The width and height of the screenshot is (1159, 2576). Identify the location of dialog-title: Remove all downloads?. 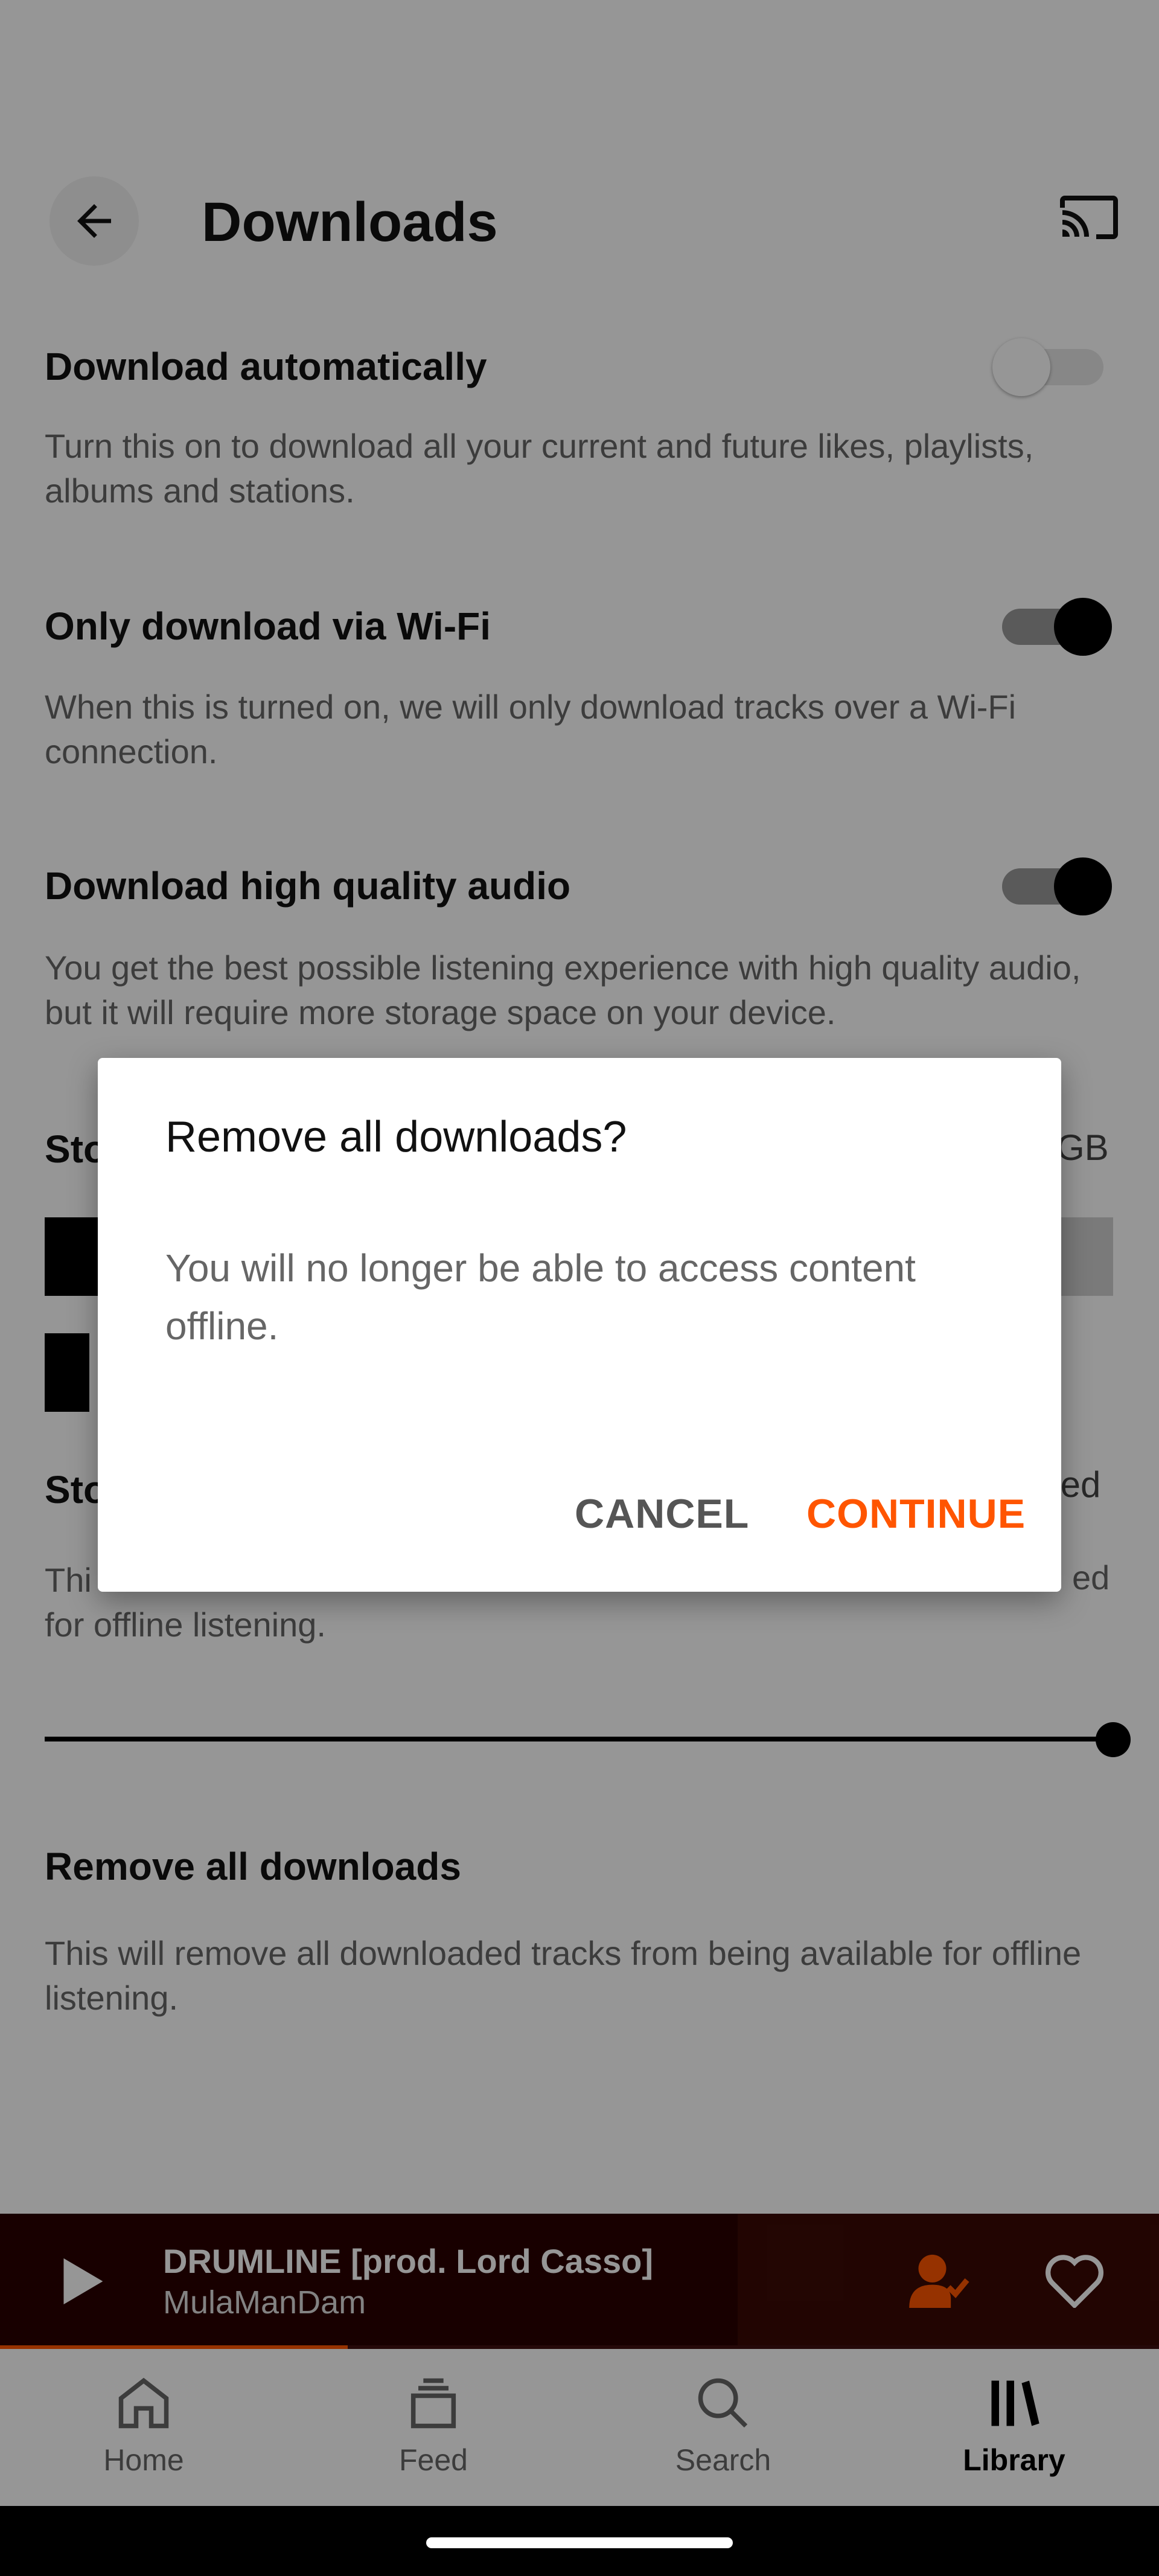
(396, 1137).